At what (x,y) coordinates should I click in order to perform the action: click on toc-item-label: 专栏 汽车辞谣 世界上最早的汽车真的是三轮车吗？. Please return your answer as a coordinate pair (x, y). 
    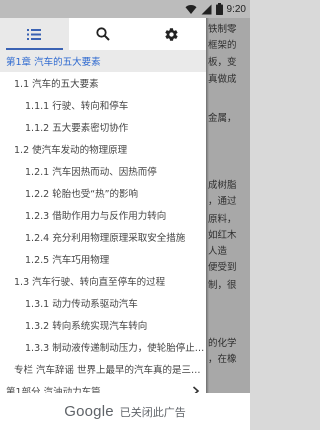
    Looking at the image, I should click on (110, 370).